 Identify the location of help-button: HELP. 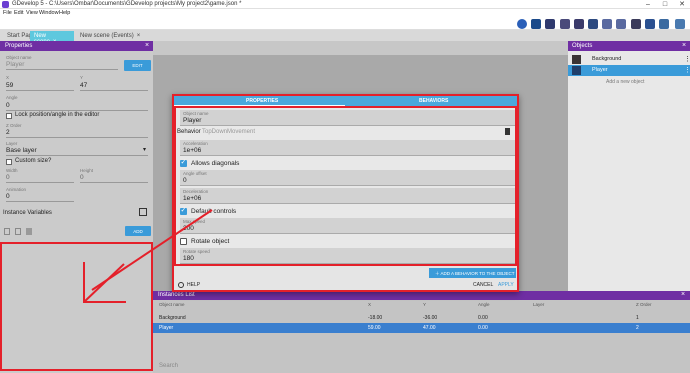
(193, 285).